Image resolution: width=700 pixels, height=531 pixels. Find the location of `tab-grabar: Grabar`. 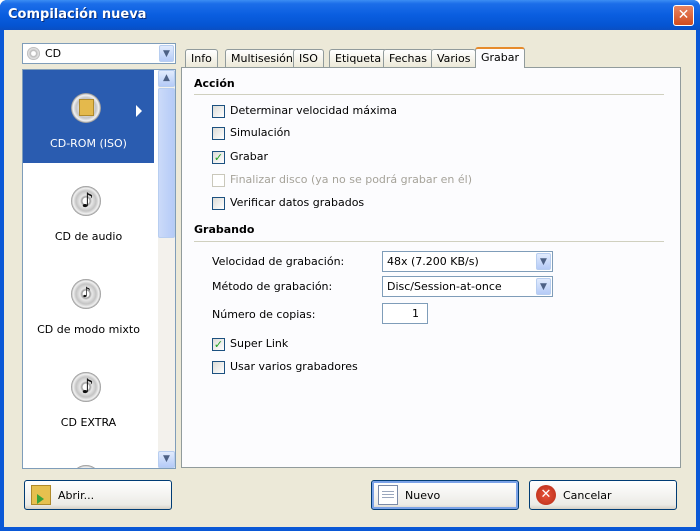

tab-grabar: Grabar is located at coordinates (500, 57).